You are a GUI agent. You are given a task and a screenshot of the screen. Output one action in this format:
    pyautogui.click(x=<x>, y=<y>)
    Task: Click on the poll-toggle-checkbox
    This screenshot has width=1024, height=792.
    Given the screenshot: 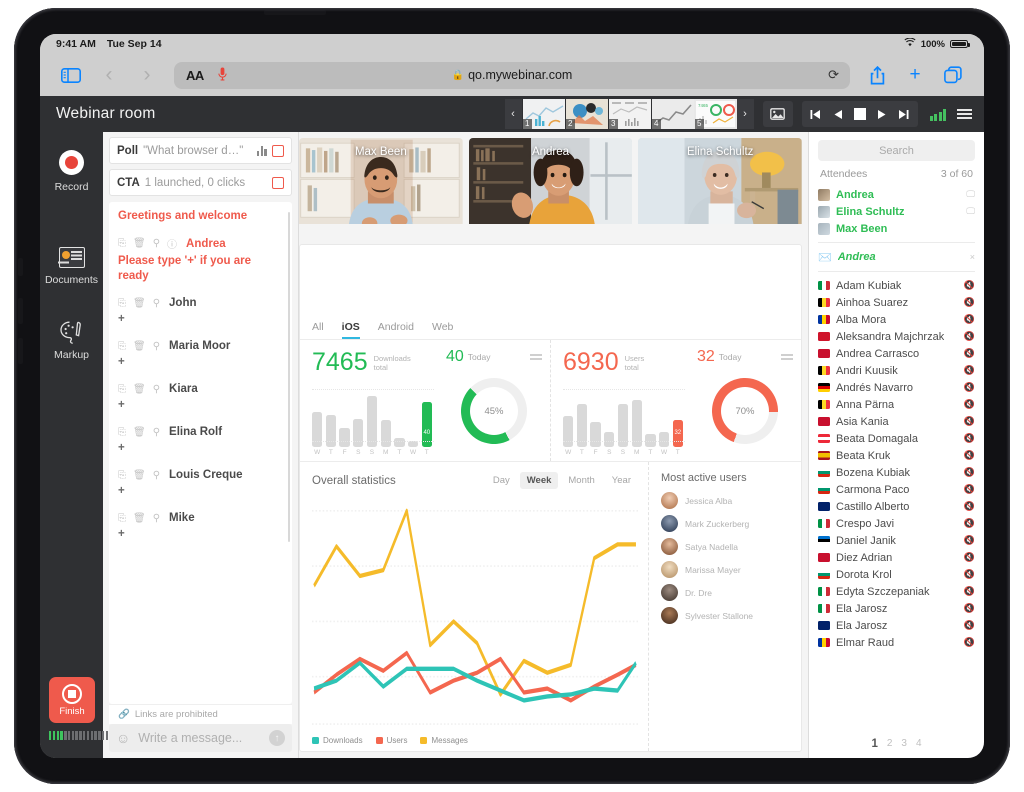 What is the action you would take?
    pyautogui.click(x=278, y=150)
    